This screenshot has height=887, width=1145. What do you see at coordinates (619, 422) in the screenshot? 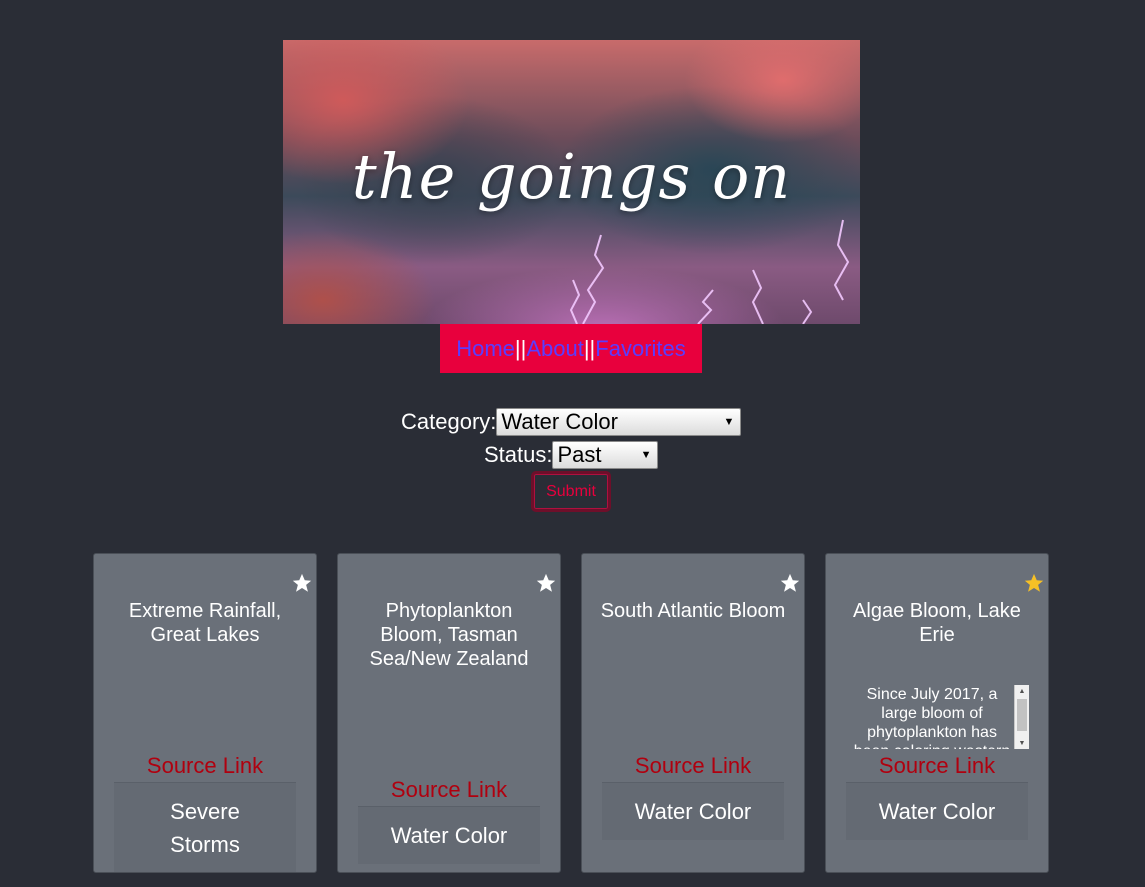
I see `category-select: Water Color ▼` at bounding box center [619, 422].